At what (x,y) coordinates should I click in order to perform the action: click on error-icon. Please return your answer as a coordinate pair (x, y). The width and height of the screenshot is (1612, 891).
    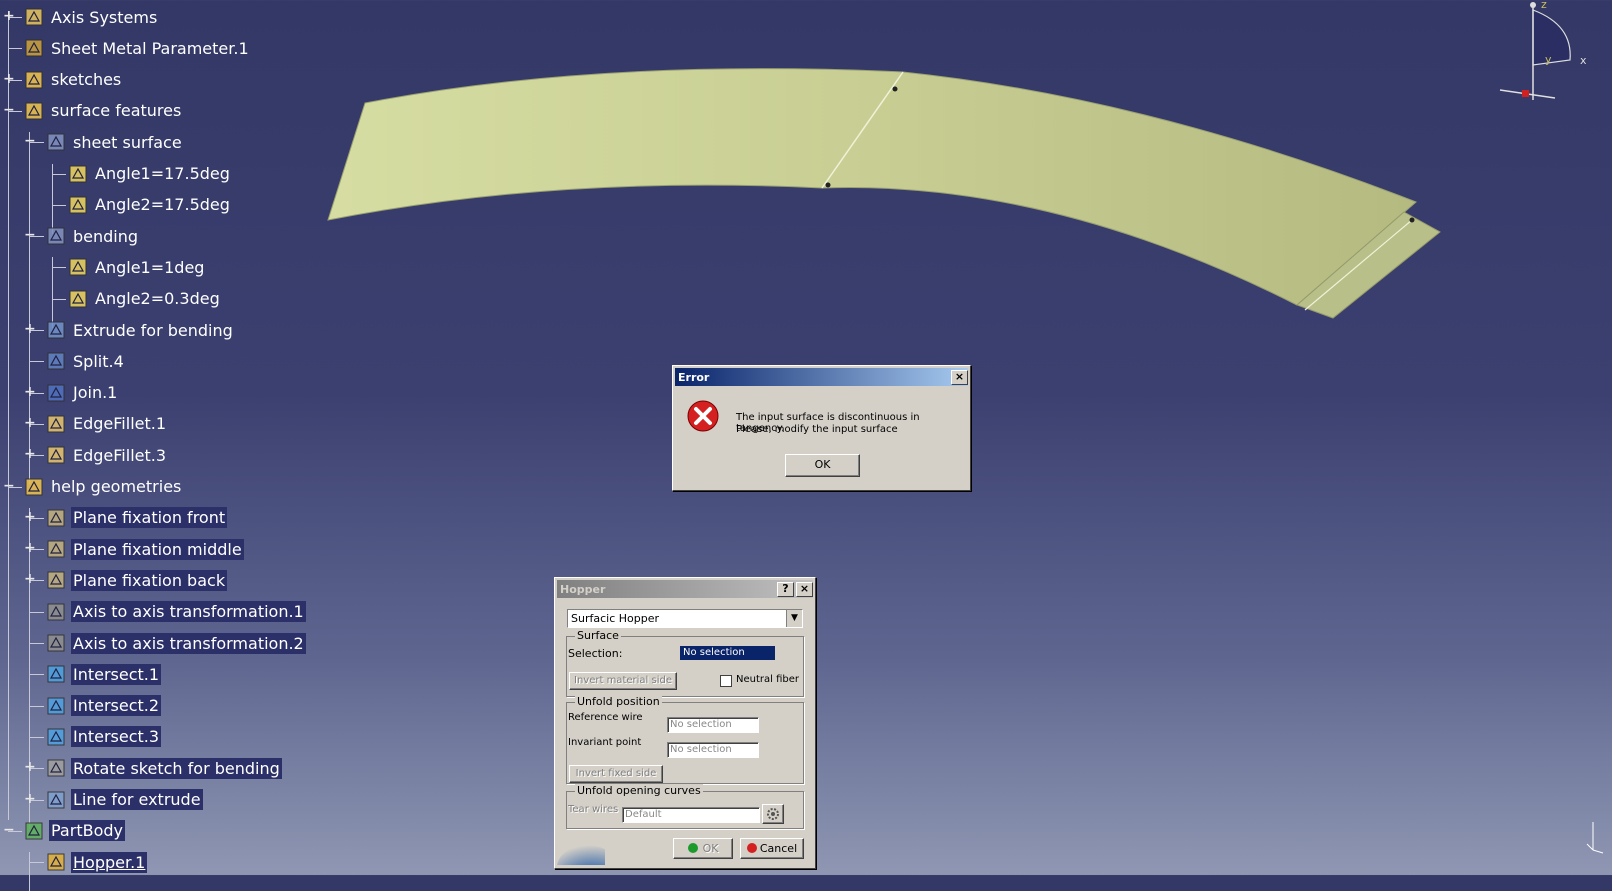
    Looking at the image, I should click on (703, 416).